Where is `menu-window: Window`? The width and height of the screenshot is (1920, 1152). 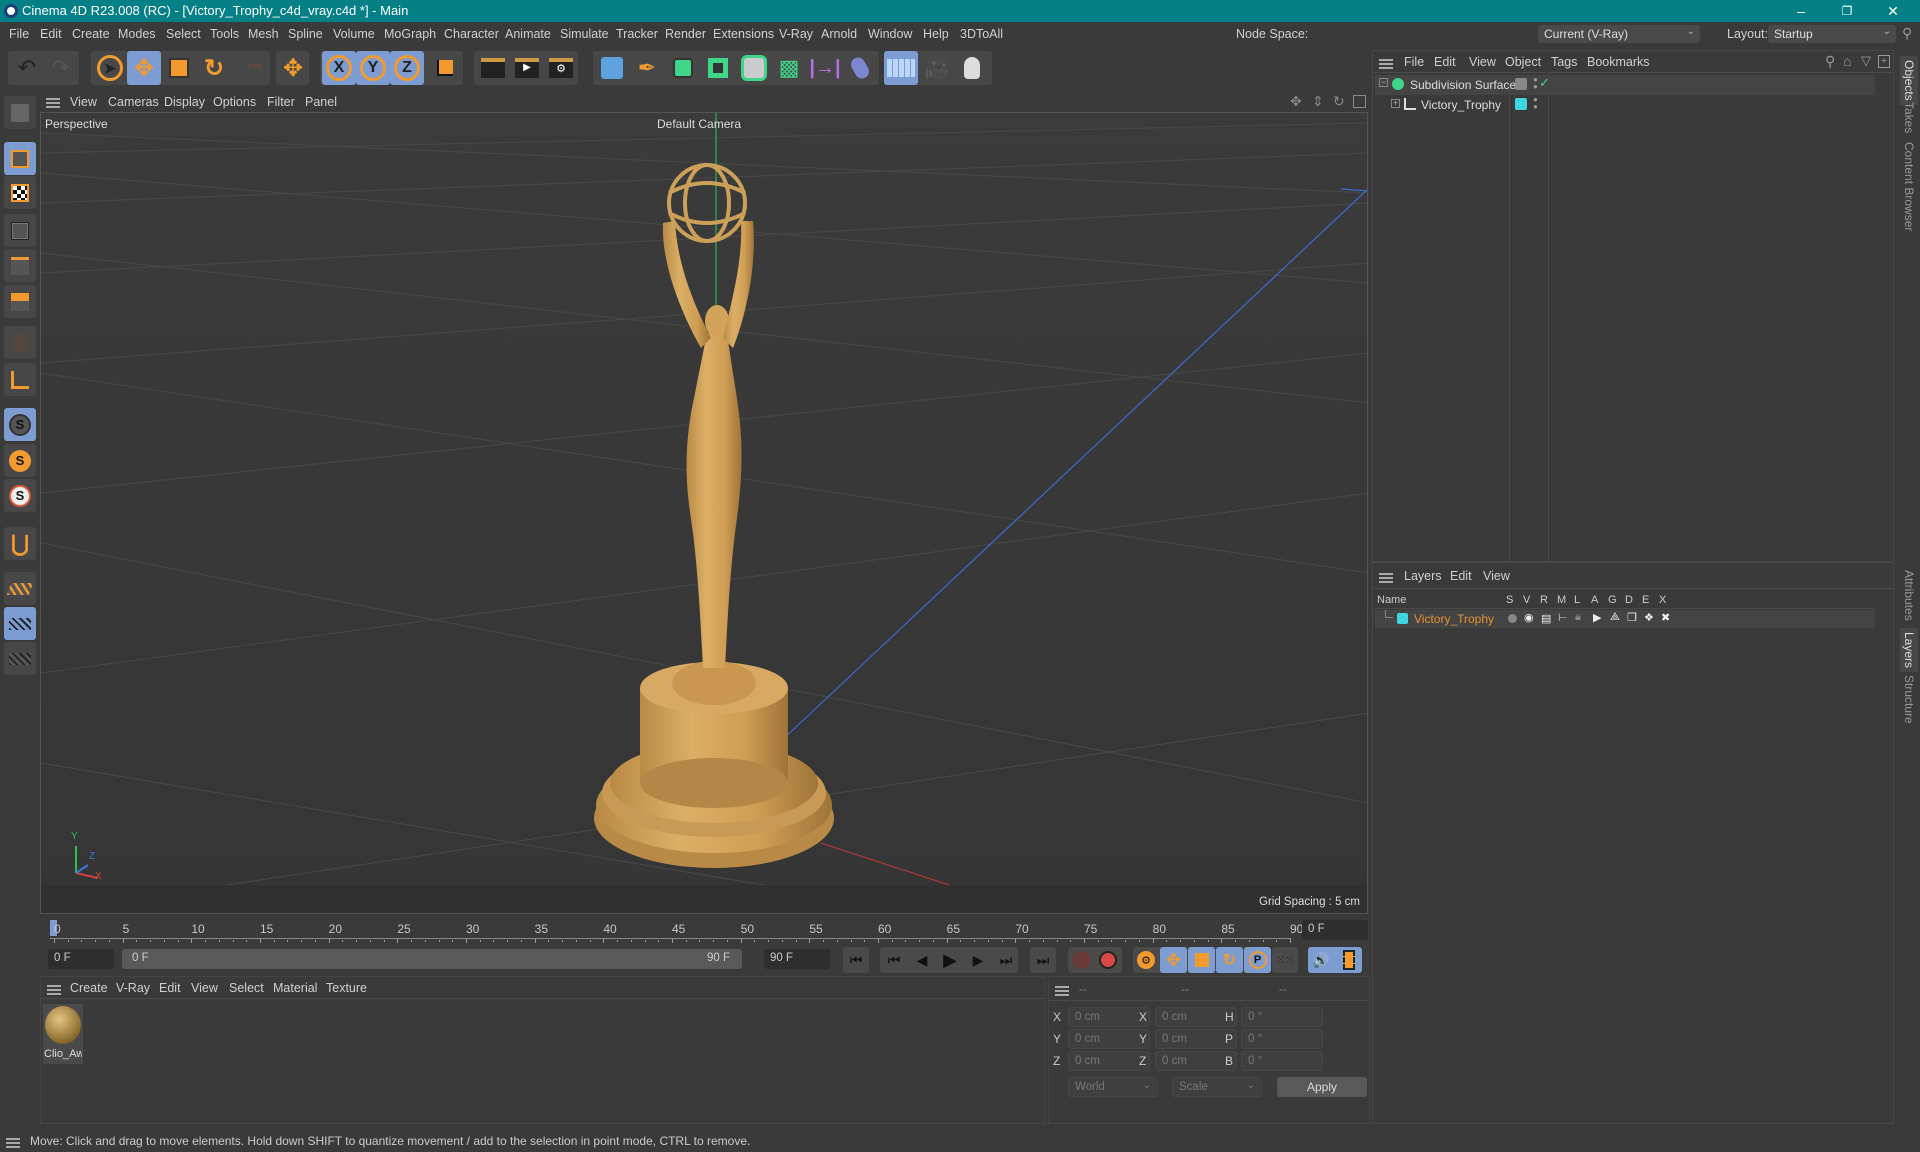 menu-window: Window is located at coordinates (890, 34).